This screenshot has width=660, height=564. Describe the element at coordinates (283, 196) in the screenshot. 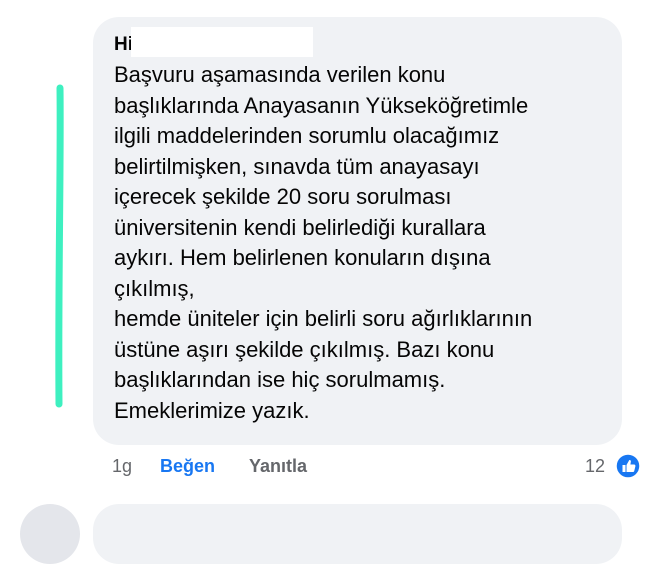

I see `comment-line: içerecek şekilde 20 soru sorulması` at that location.